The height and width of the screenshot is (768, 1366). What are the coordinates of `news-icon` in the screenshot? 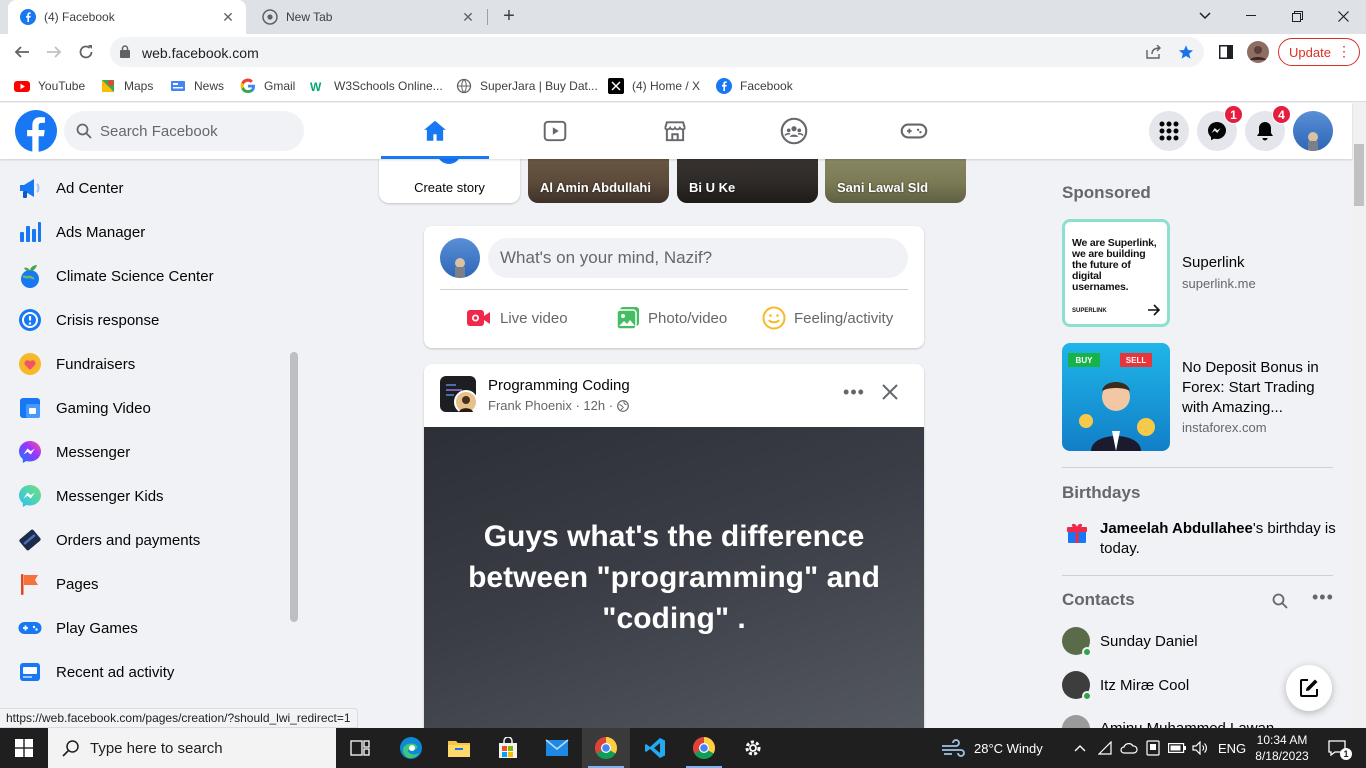 It's located at (178, 86).